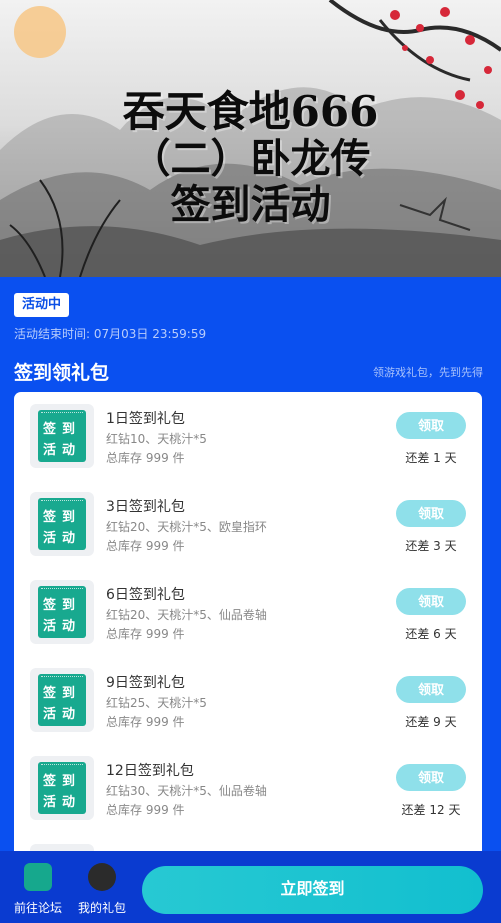  What do you see at coordinates (250, 204) in the screenshot?
I see `banner-title-line3: 签到活动` at bounding box center [250, 204].